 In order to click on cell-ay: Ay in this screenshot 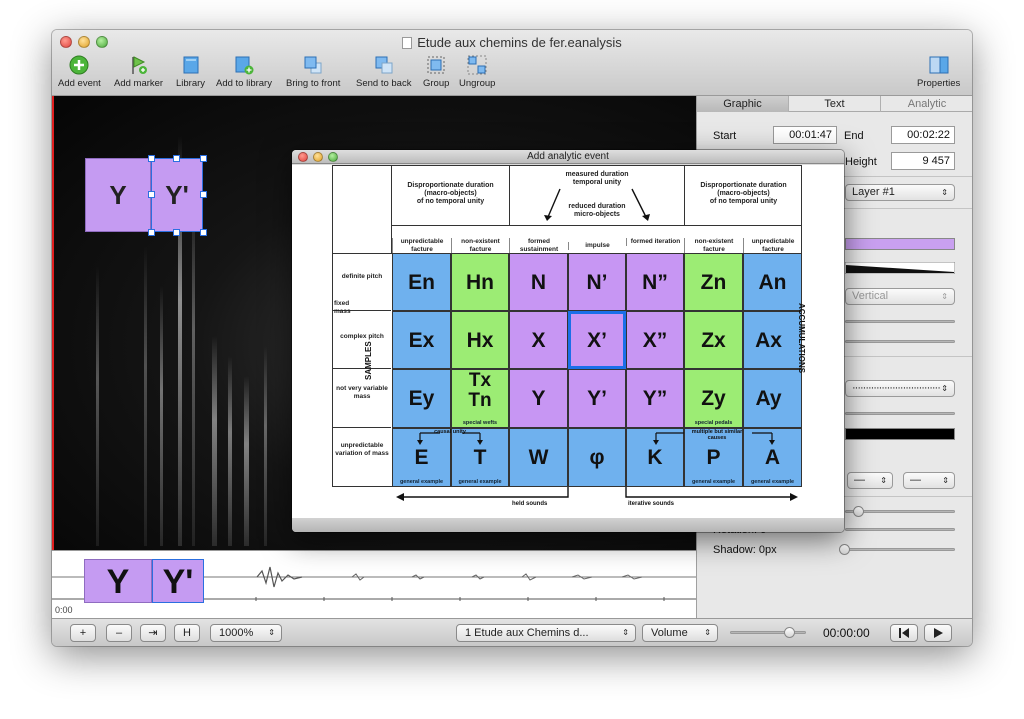, I will do `click(772, 398)`.